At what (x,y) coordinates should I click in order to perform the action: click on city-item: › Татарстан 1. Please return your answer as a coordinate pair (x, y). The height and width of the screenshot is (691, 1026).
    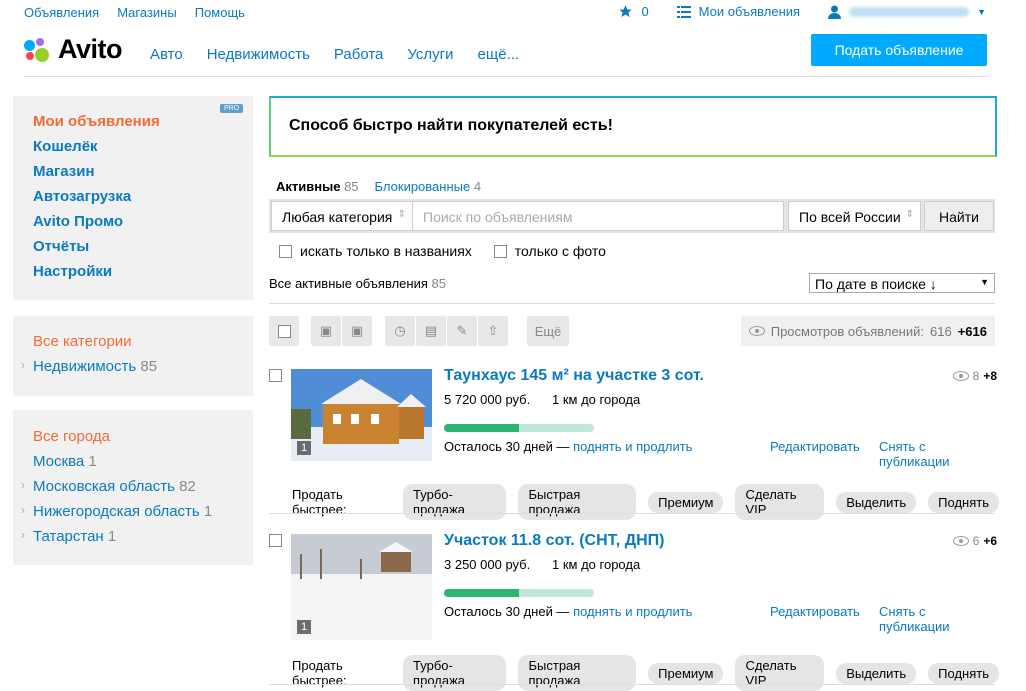
    Looking at the image, I should click on (69, 536).